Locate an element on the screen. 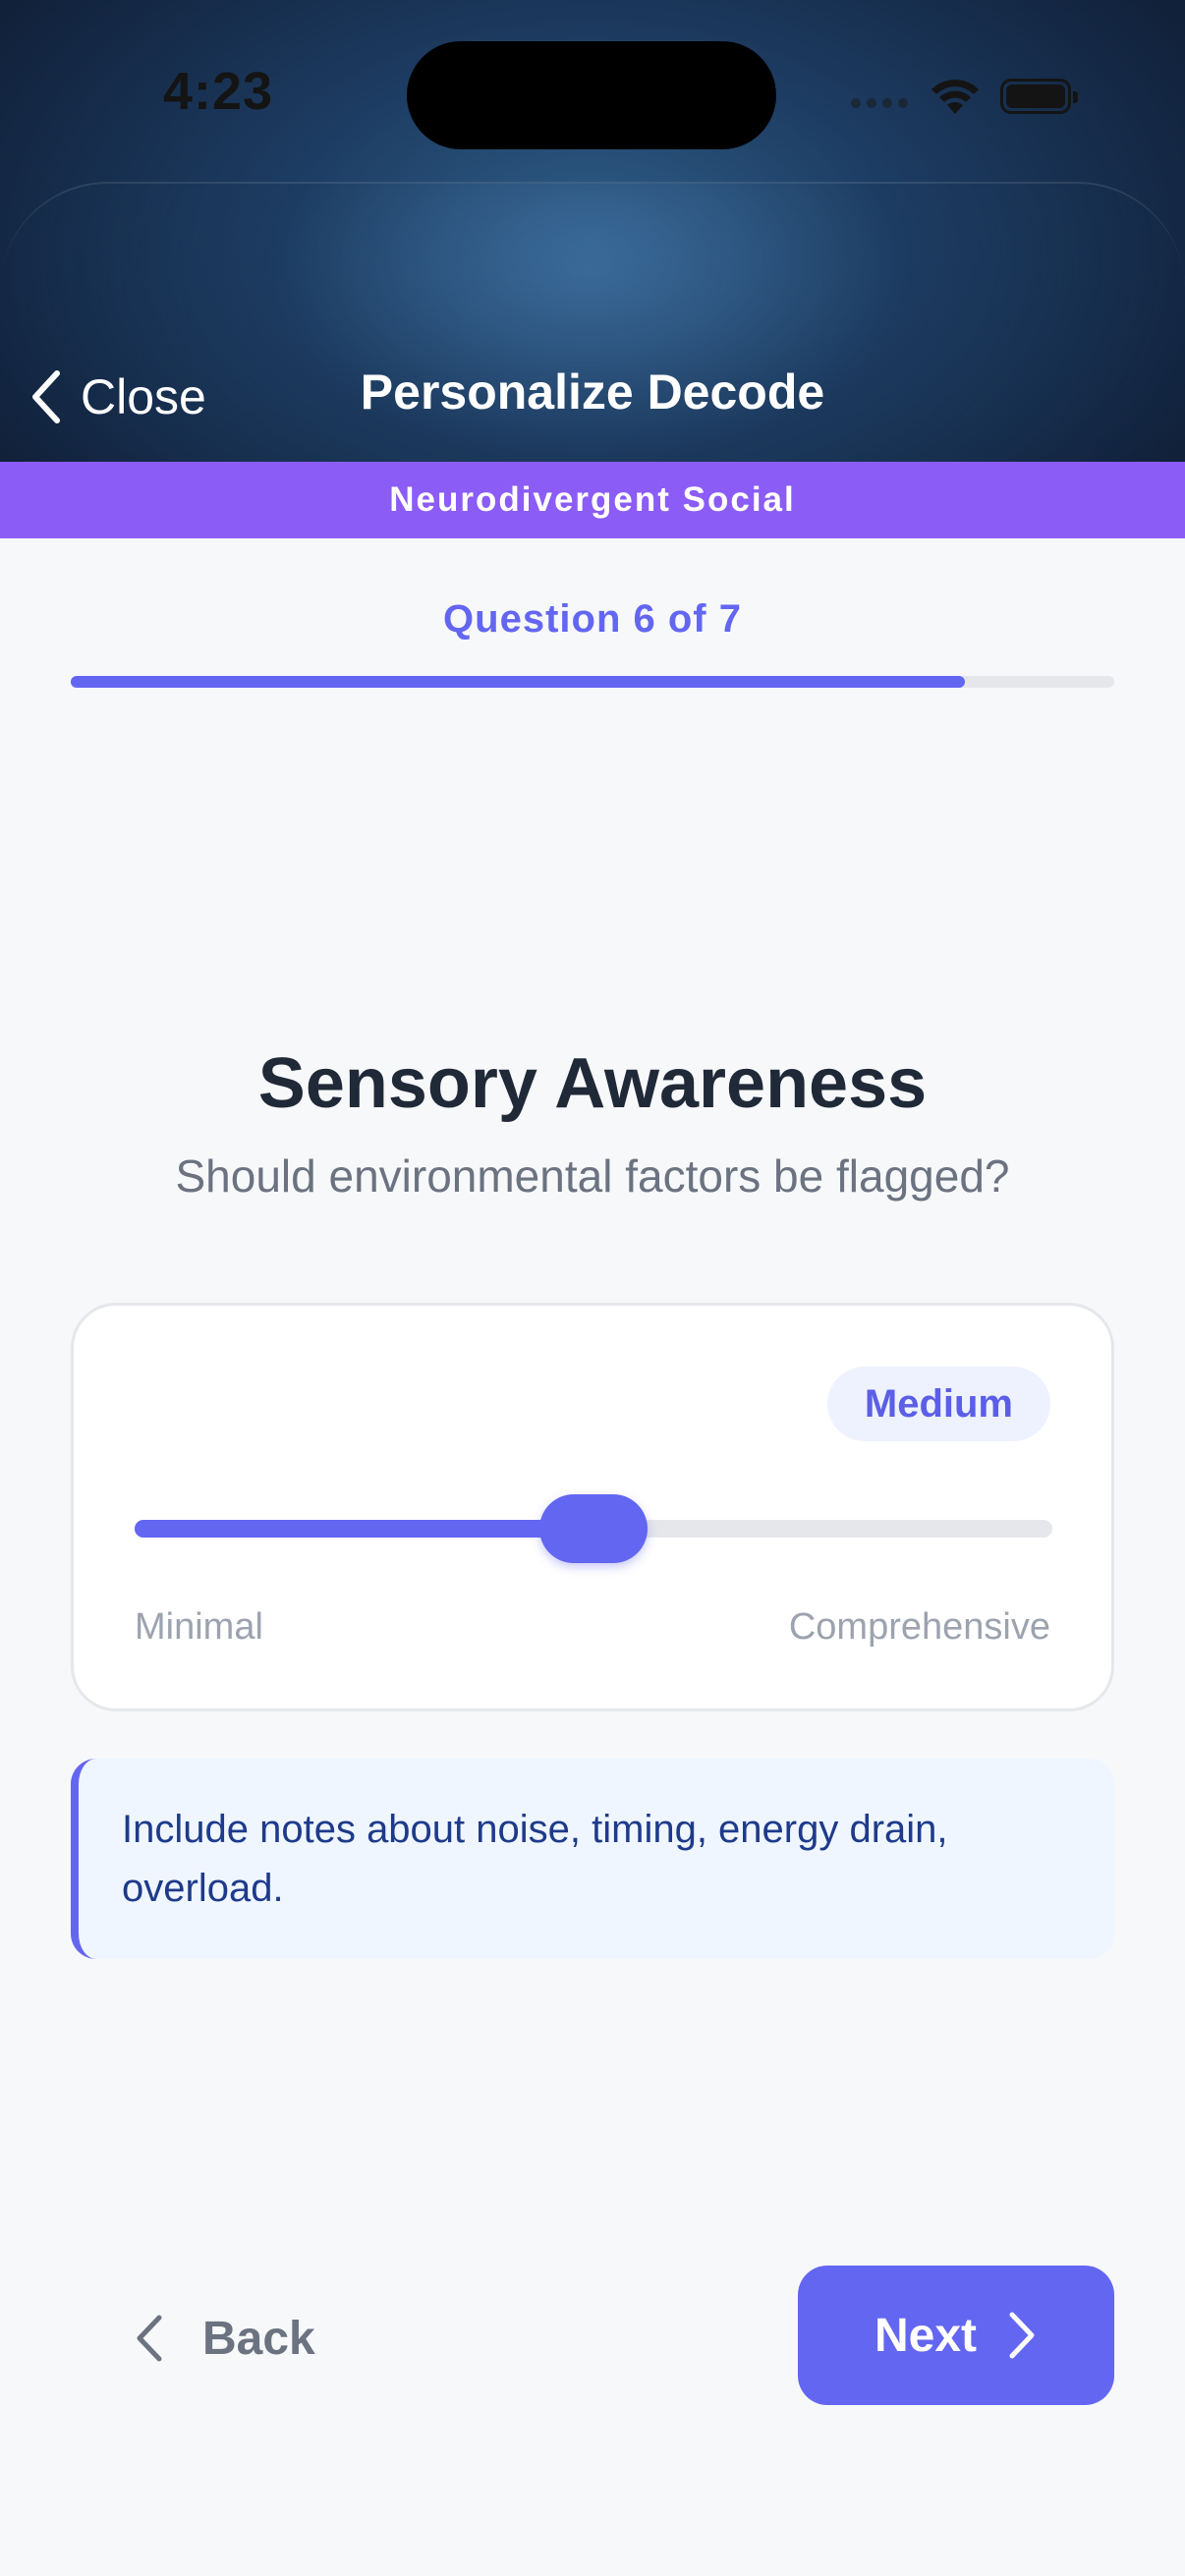 This screenshot has width=1185, height=2576. next-label: Next is located at coordinates (926, 2335).